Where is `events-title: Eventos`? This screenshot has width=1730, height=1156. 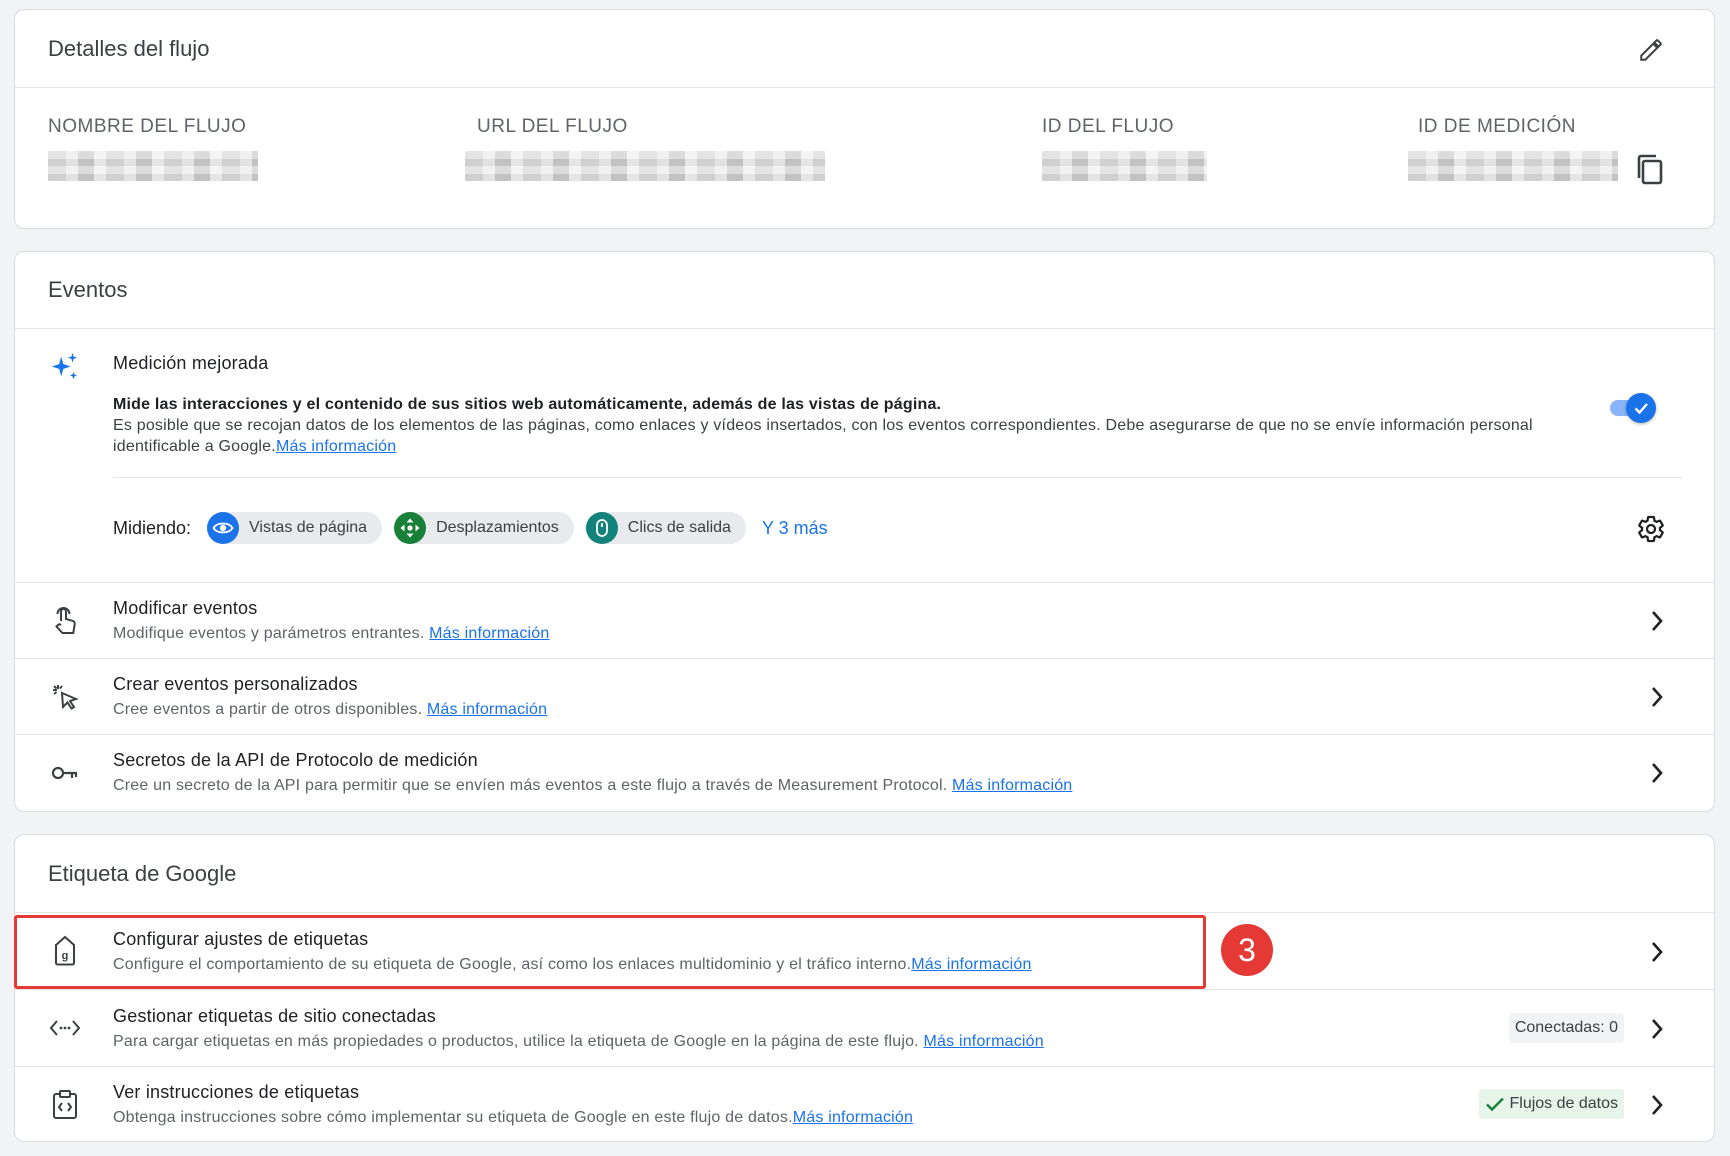 events-title: Eventos is located at coordinates (88, 289).